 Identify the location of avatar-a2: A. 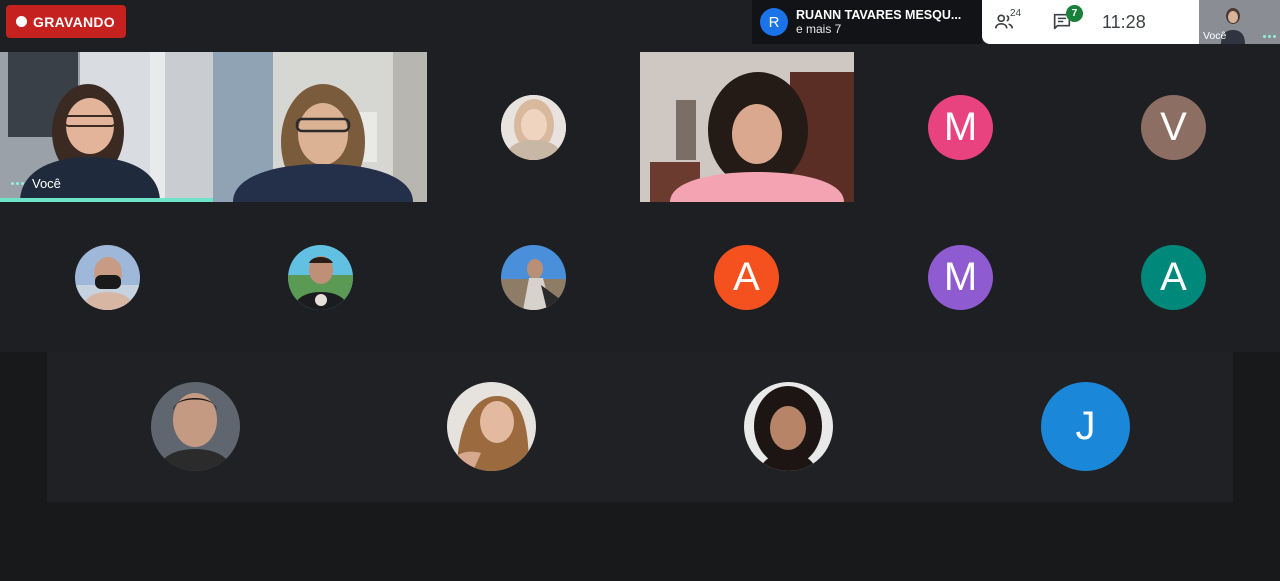
(1173, 277).